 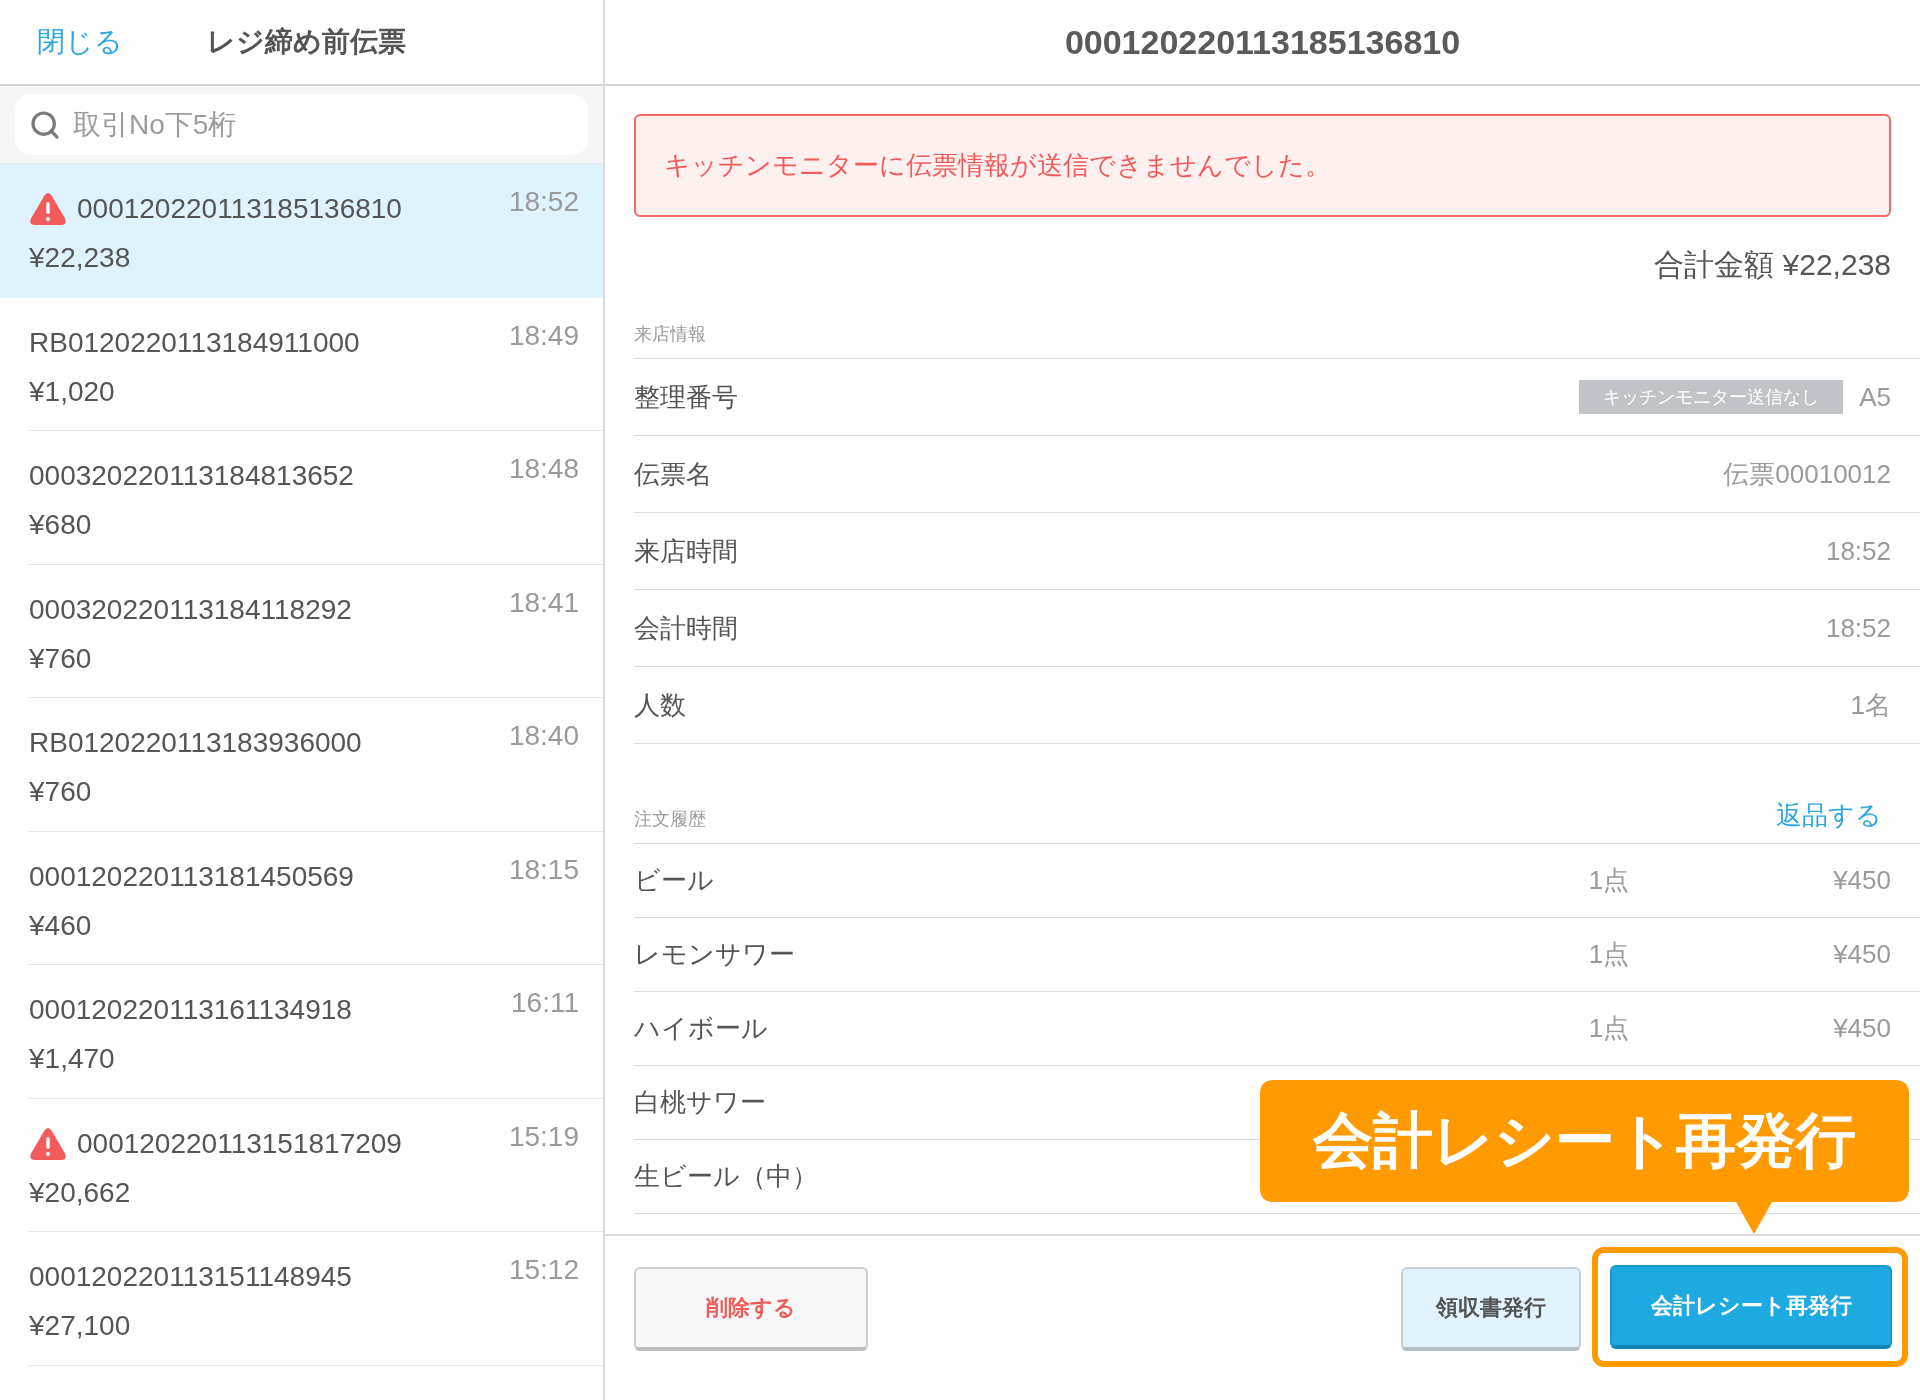 I want to click on section-title: 注文履歴, so click(x=670, y=819).